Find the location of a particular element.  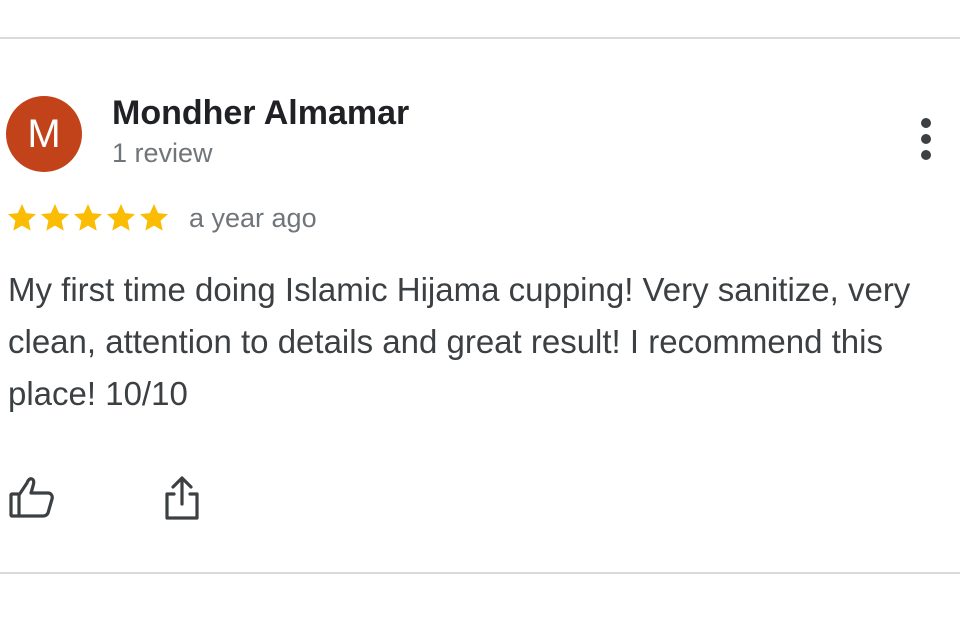

star-rating is located at coordinates (88, 218).